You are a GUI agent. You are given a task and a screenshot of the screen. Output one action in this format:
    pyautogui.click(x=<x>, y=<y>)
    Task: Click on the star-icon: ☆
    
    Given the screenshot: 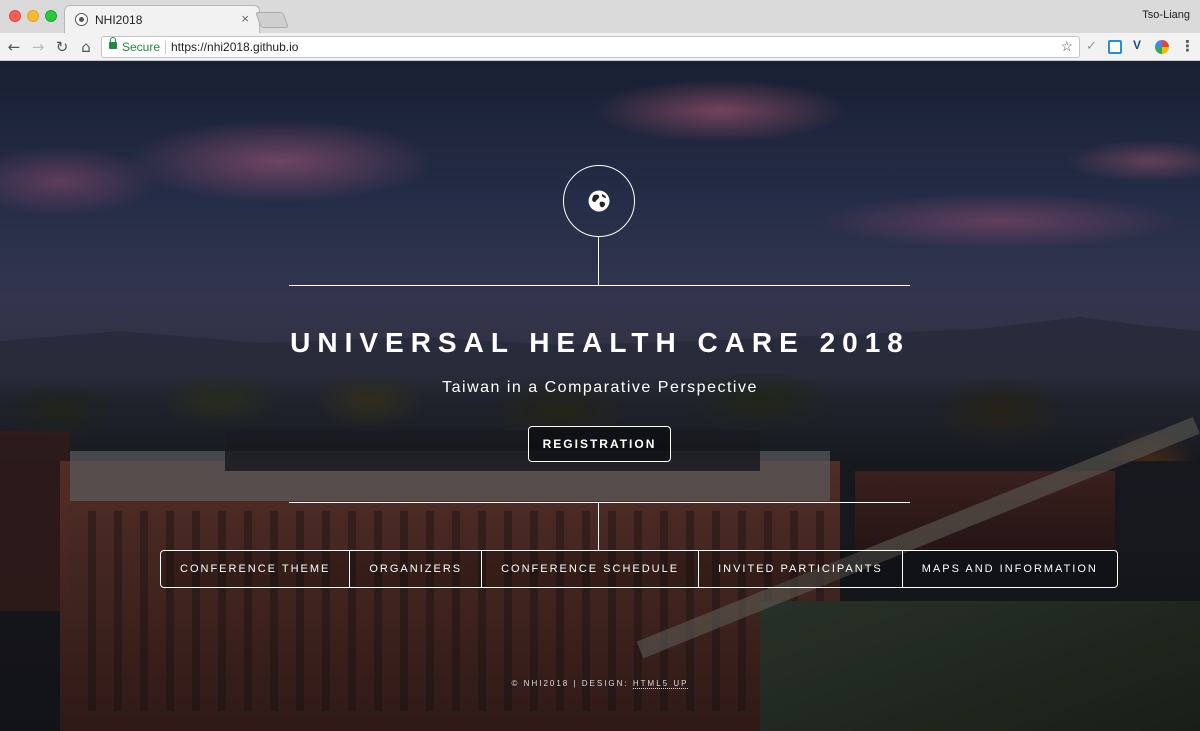 What is the action you would take?
    pyautogui.click(x=1066, y=46)
    